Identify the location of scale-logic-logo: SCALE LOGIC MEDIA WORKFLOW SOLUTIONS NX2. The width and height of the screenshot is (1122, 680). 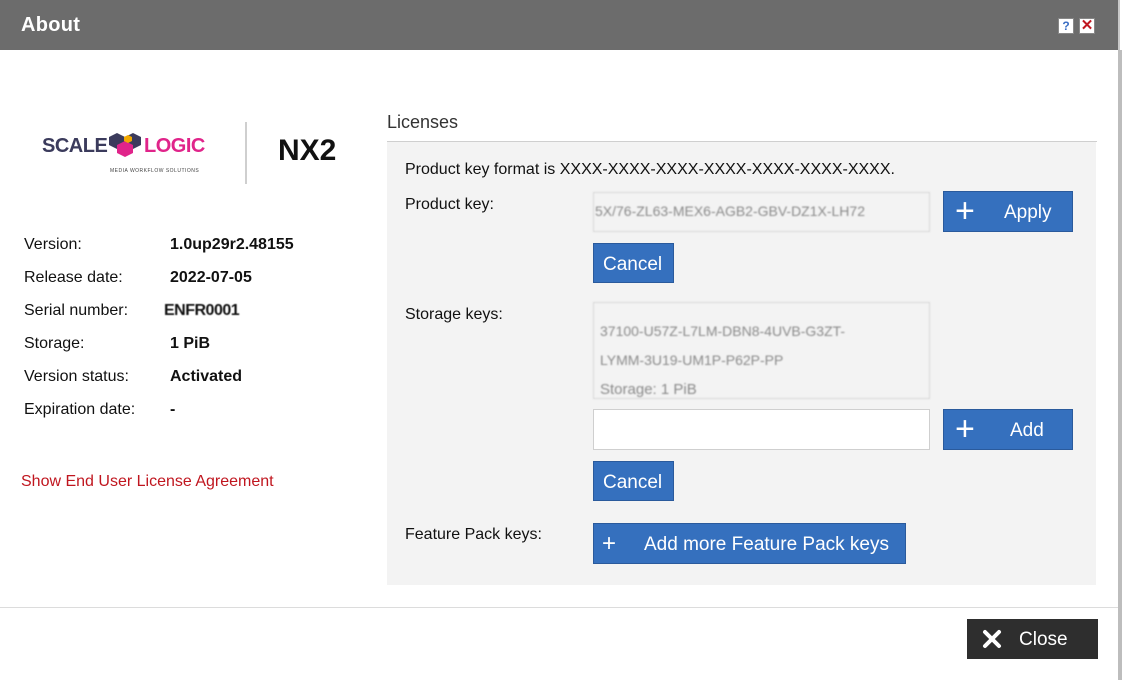
(197, 154).